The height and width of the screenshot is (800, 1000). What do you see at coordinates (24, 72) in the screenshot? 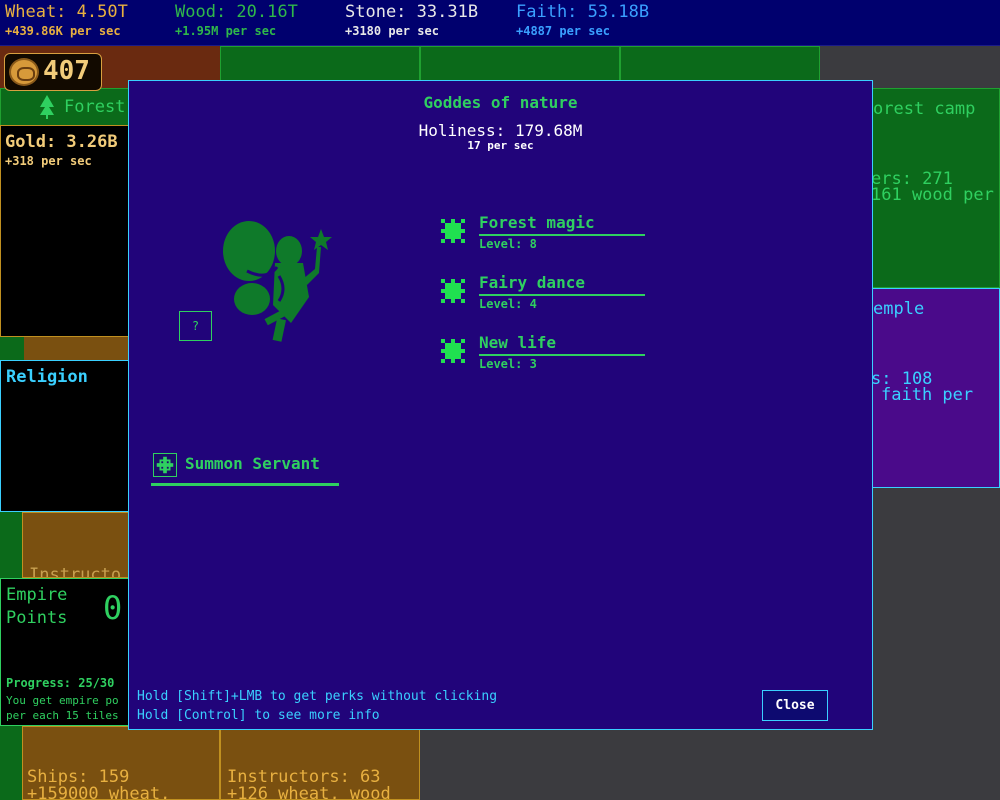
I see `coin-icon` at bounding box center [24, 72].